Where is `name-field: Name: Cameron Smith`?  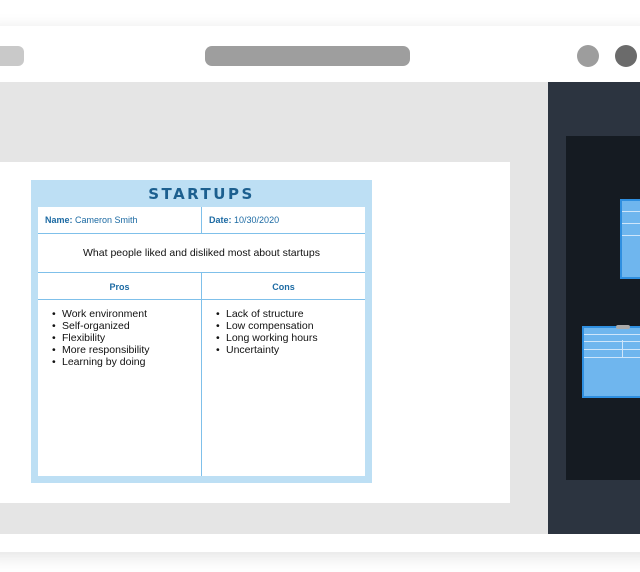
name-field: Name: Cameron Smith is located at coordinates (91, 220).